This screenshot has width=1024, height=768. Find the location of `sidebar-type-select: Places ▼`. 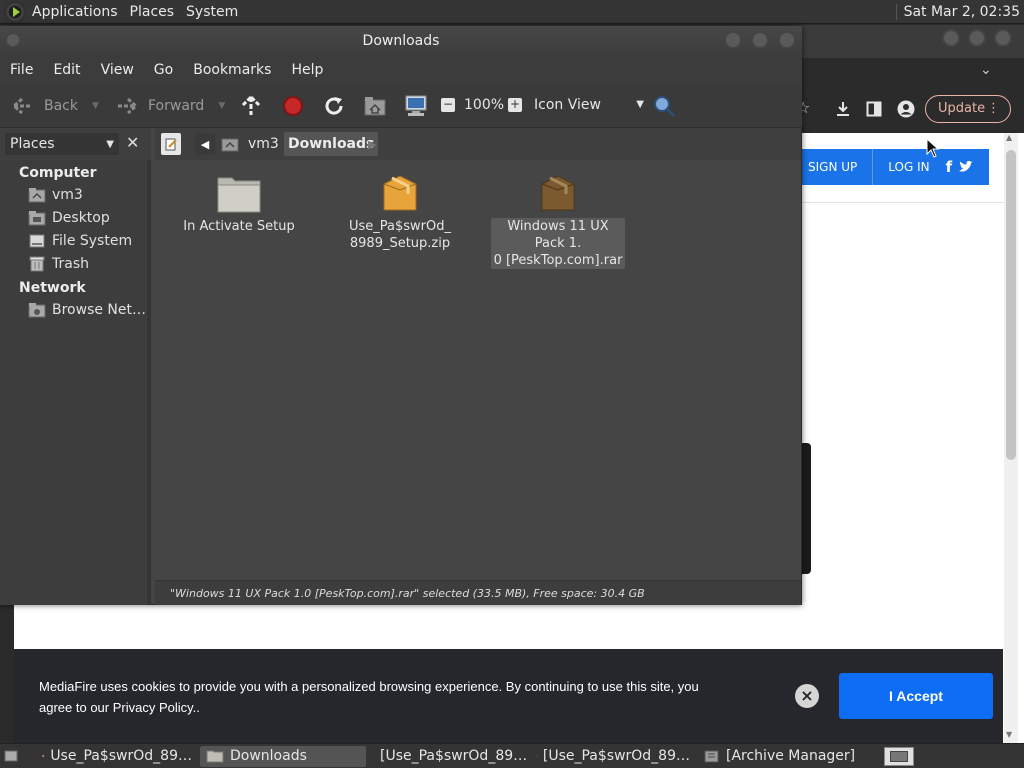

sidebar-type-select: Places ▼ is located at coordinates (62, 144).